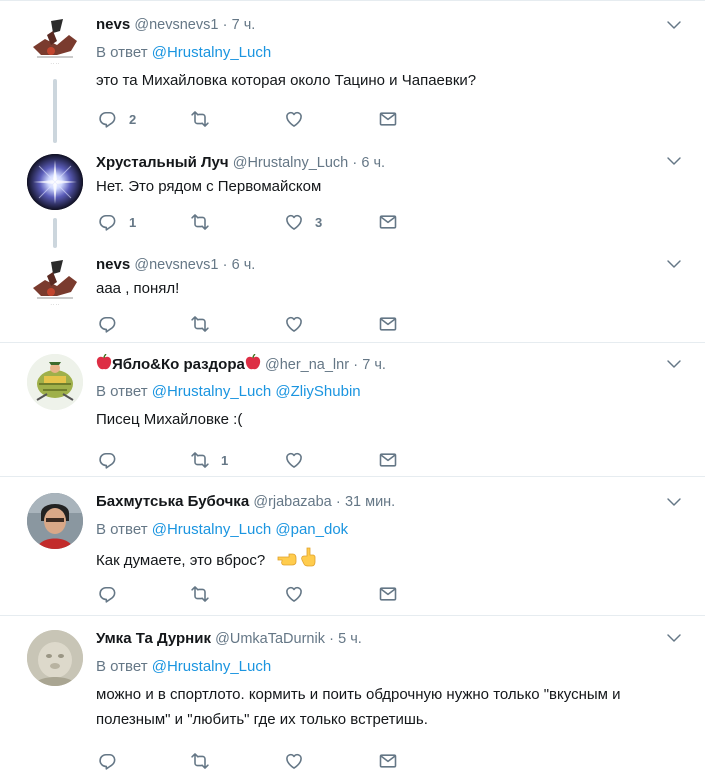 This screenshot has height=773, width=705. I want to click on author-handle: @Hrustalny_Luch, so click(290, 163).